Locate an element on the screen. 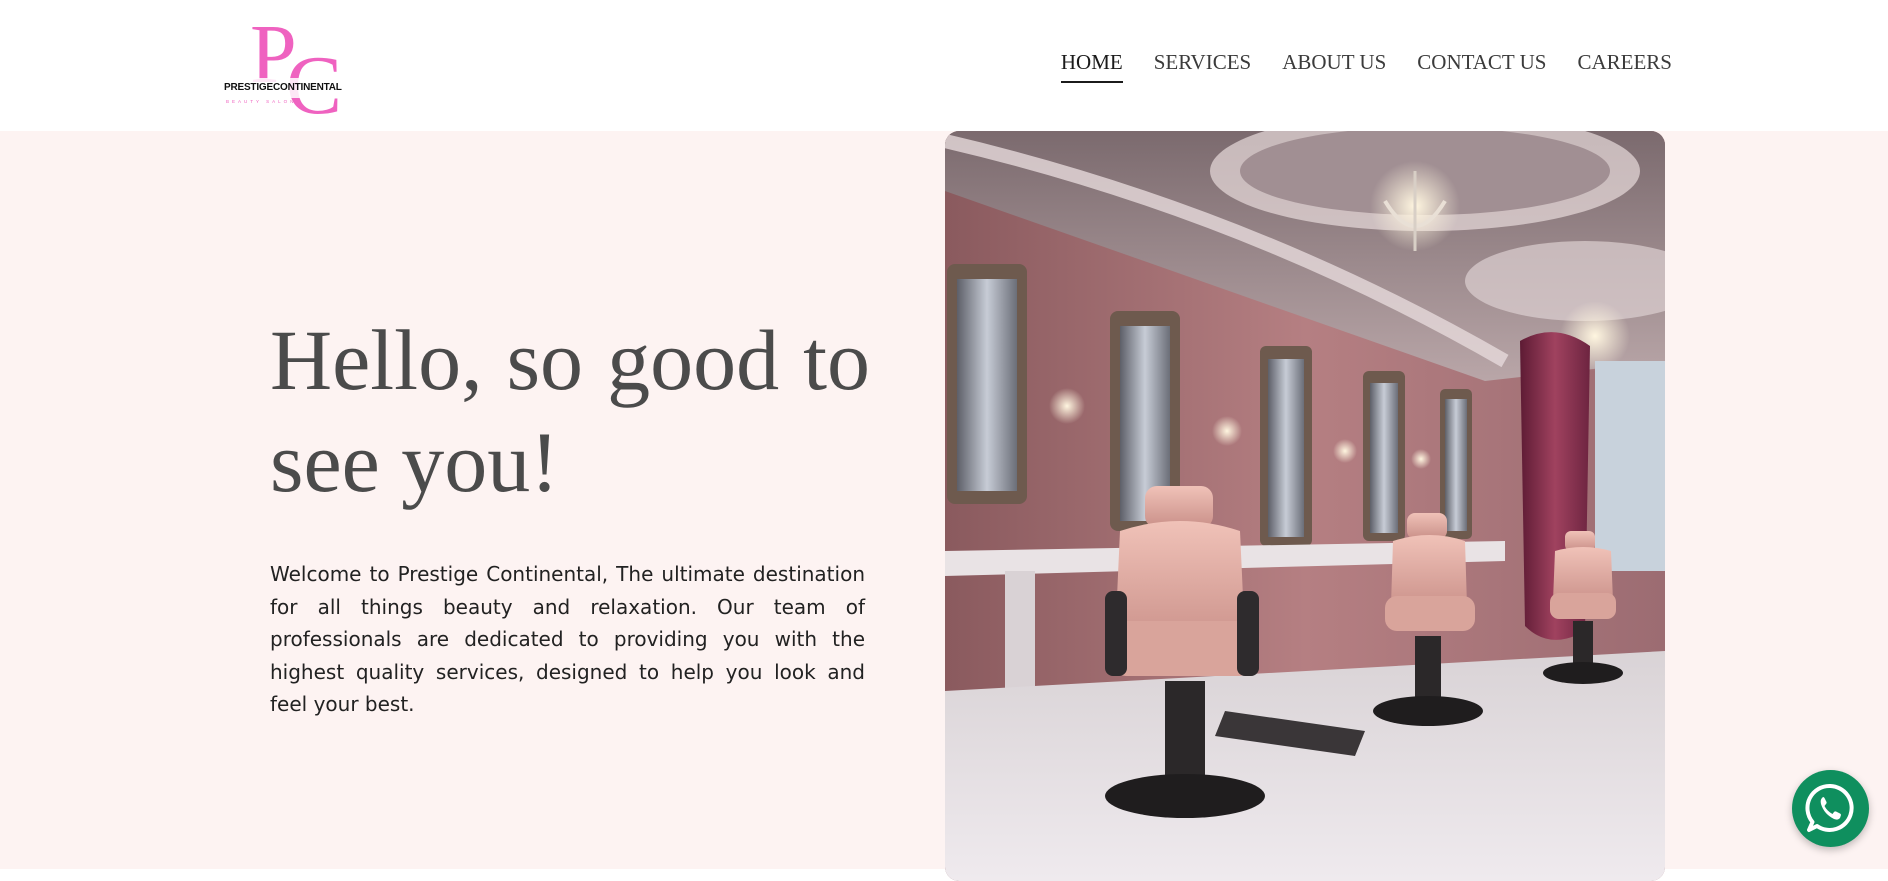 Image resolution: width=1888 pixels, height=881 pixels. whatsapp-icon is located at coordinates (1829, 807).